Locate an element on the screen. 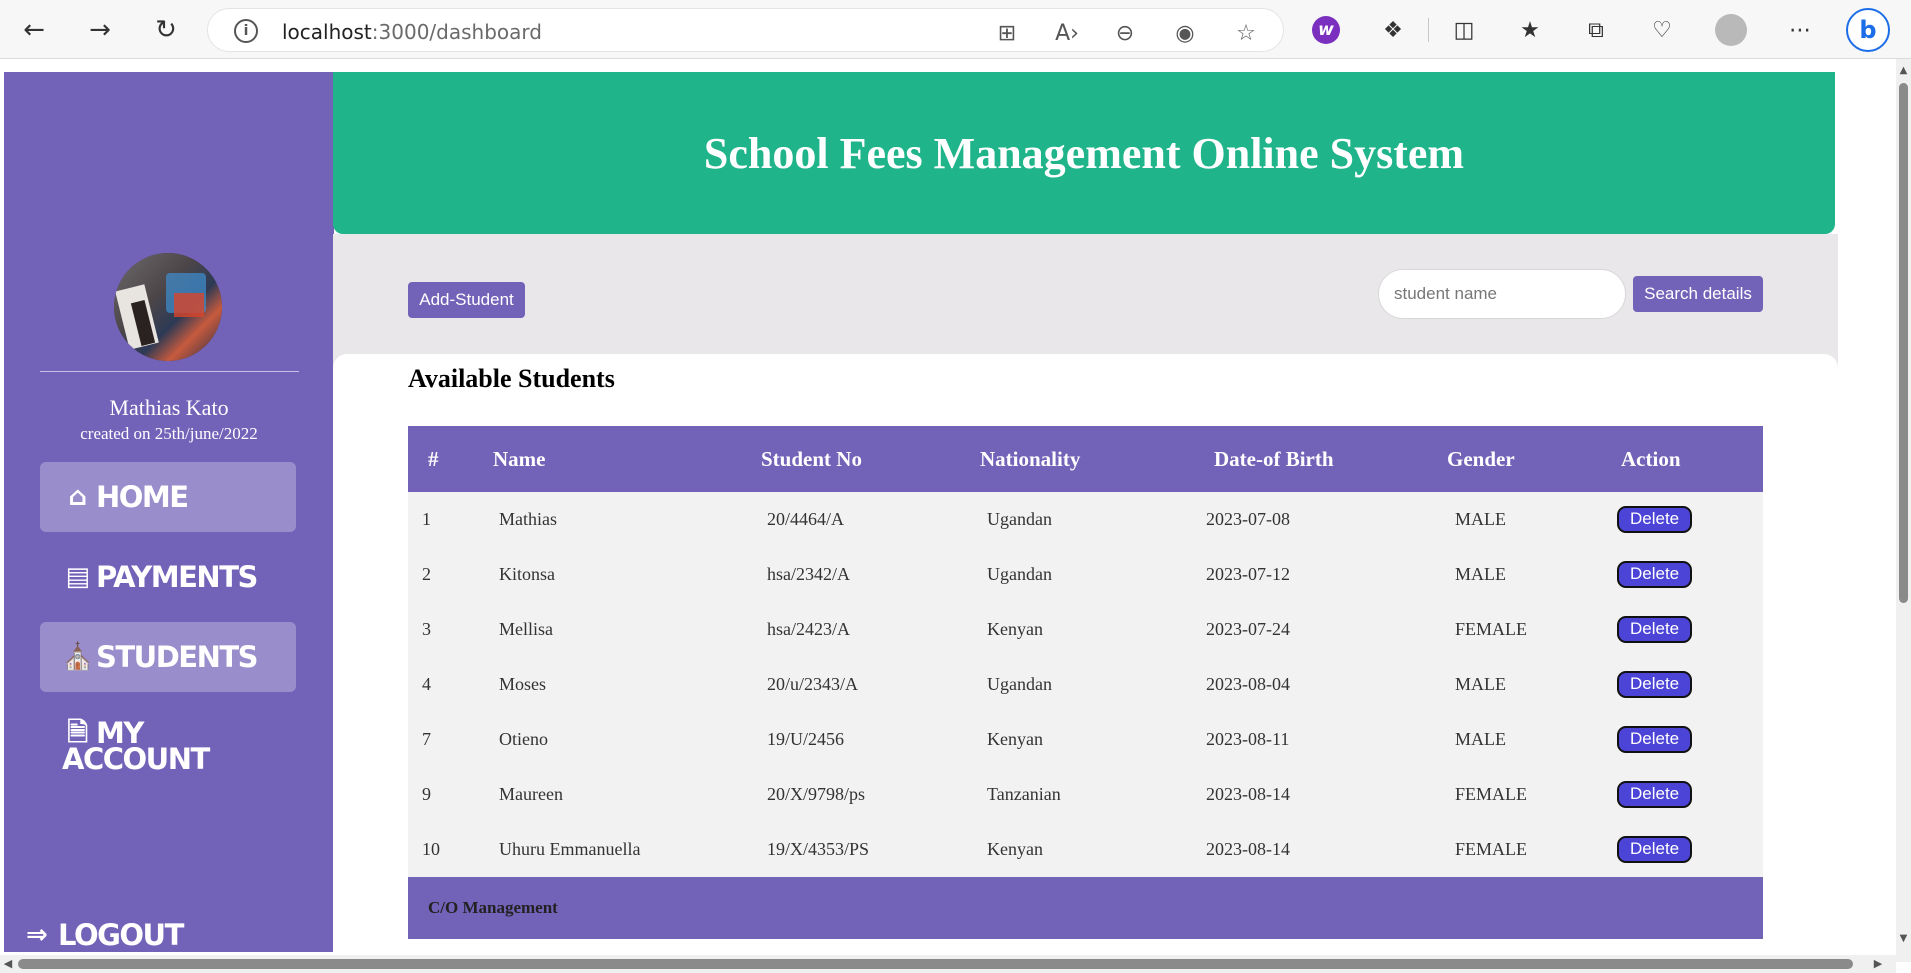  column-header: Nationality is located at coordinates (1030, 458).